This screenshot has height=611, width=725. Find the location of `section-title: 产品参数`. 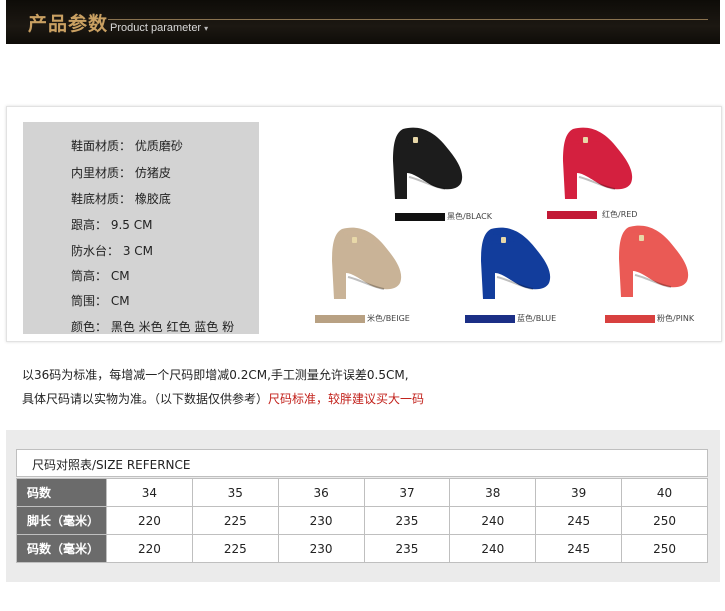

section-title: 产品参数 is located at coordinates (68, 24).